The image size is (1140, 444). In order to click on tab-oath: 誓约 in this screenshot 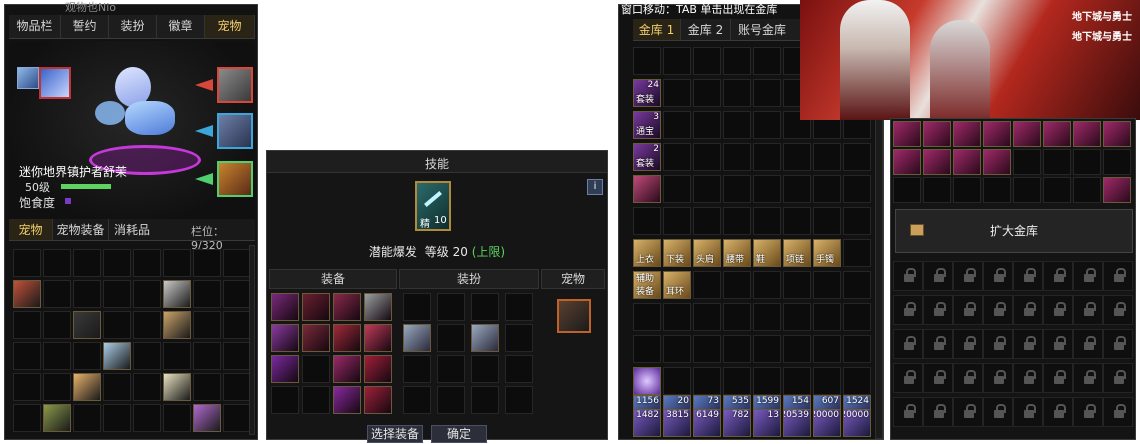, I will do `click(85, 26)`.